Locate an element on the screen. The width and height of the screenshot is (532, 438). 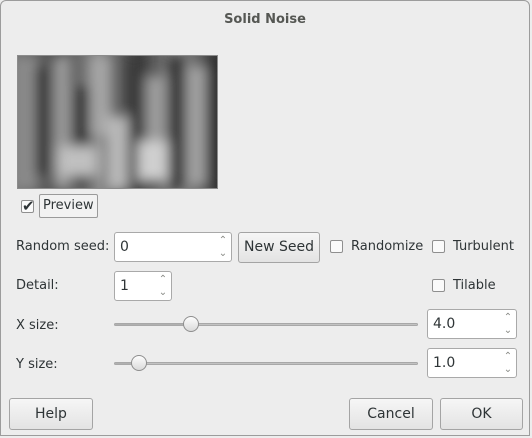
y-size-slider-handle is located at coordinates (139, 363).